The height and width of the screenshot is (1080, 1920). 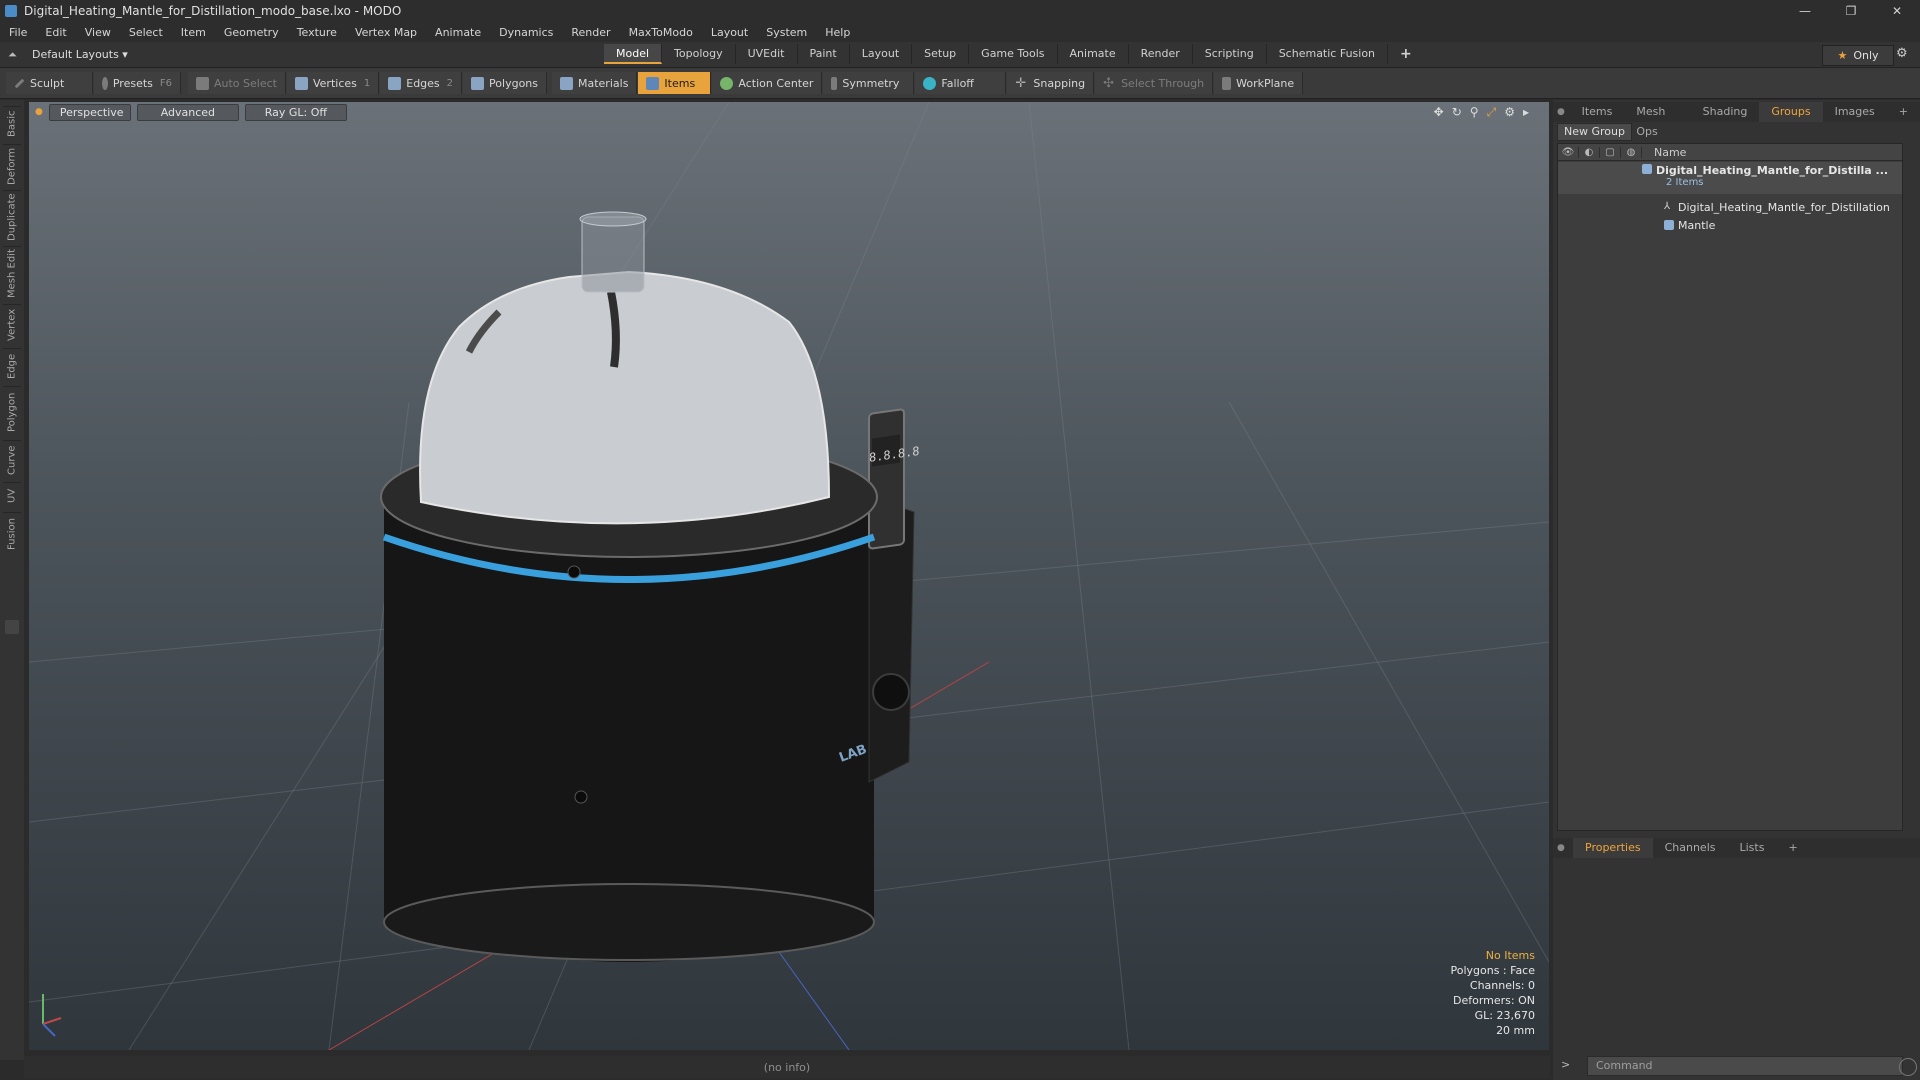 I want to click on pan-icon: ✥, so click(x=1439, y=112).